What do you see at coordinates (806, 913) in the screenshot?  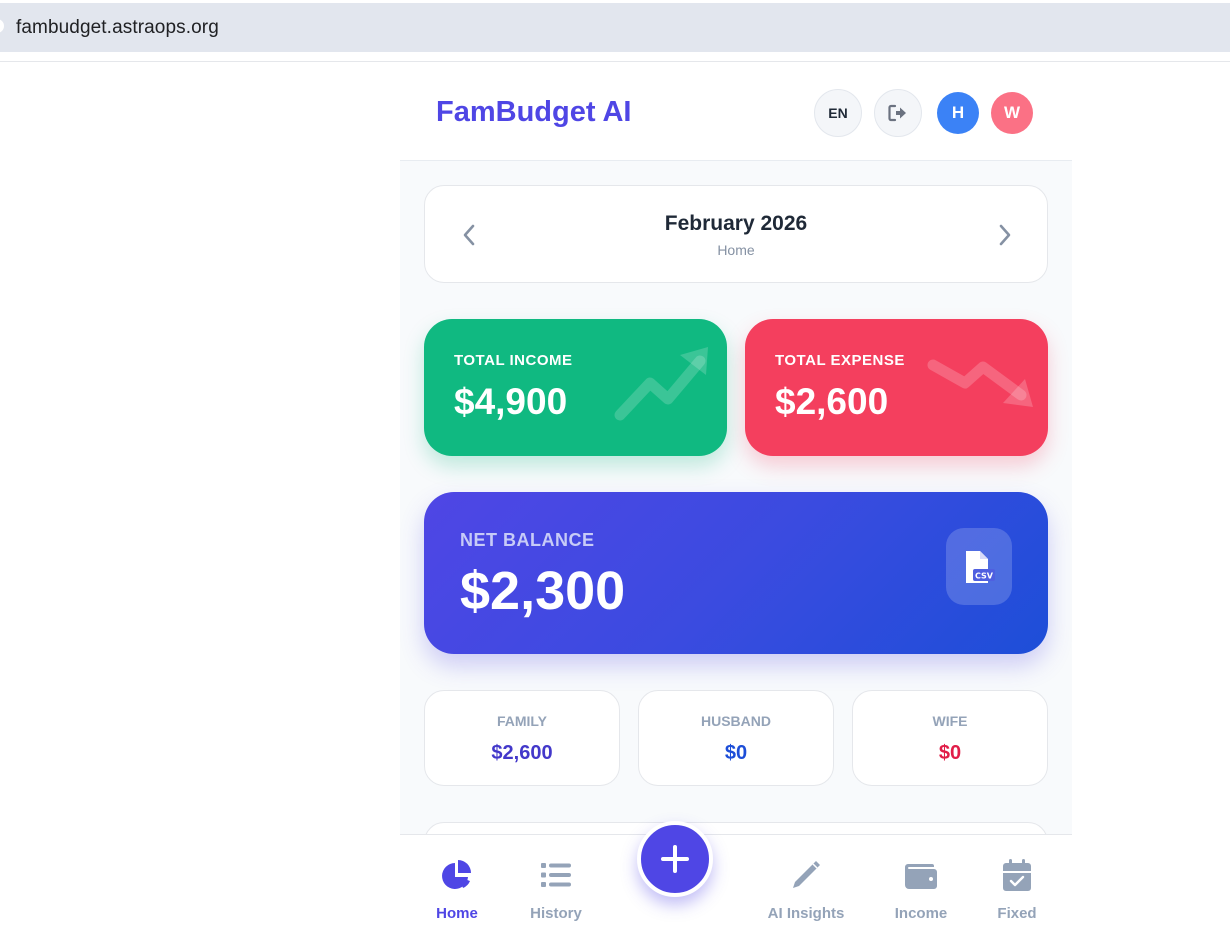 I see `nav-ai-insights-label: AI Insights` at bounding box center [806, 913].